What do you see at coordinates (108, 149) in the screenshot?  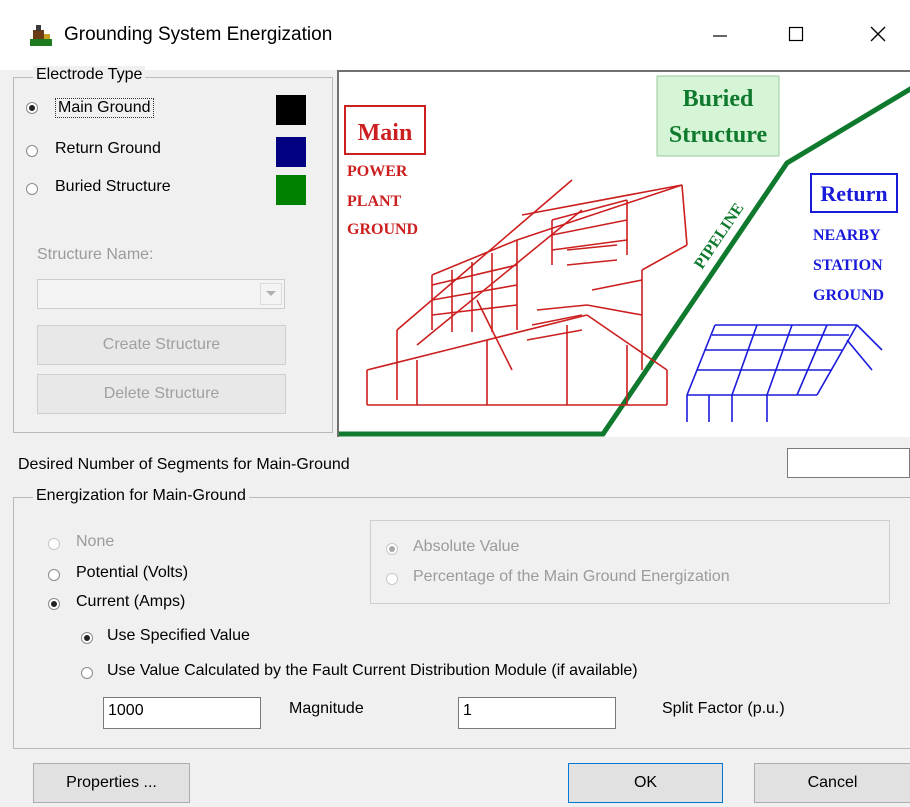 I see `radio-return-ground-label: Return Ground` at bounding box center [108, 149].